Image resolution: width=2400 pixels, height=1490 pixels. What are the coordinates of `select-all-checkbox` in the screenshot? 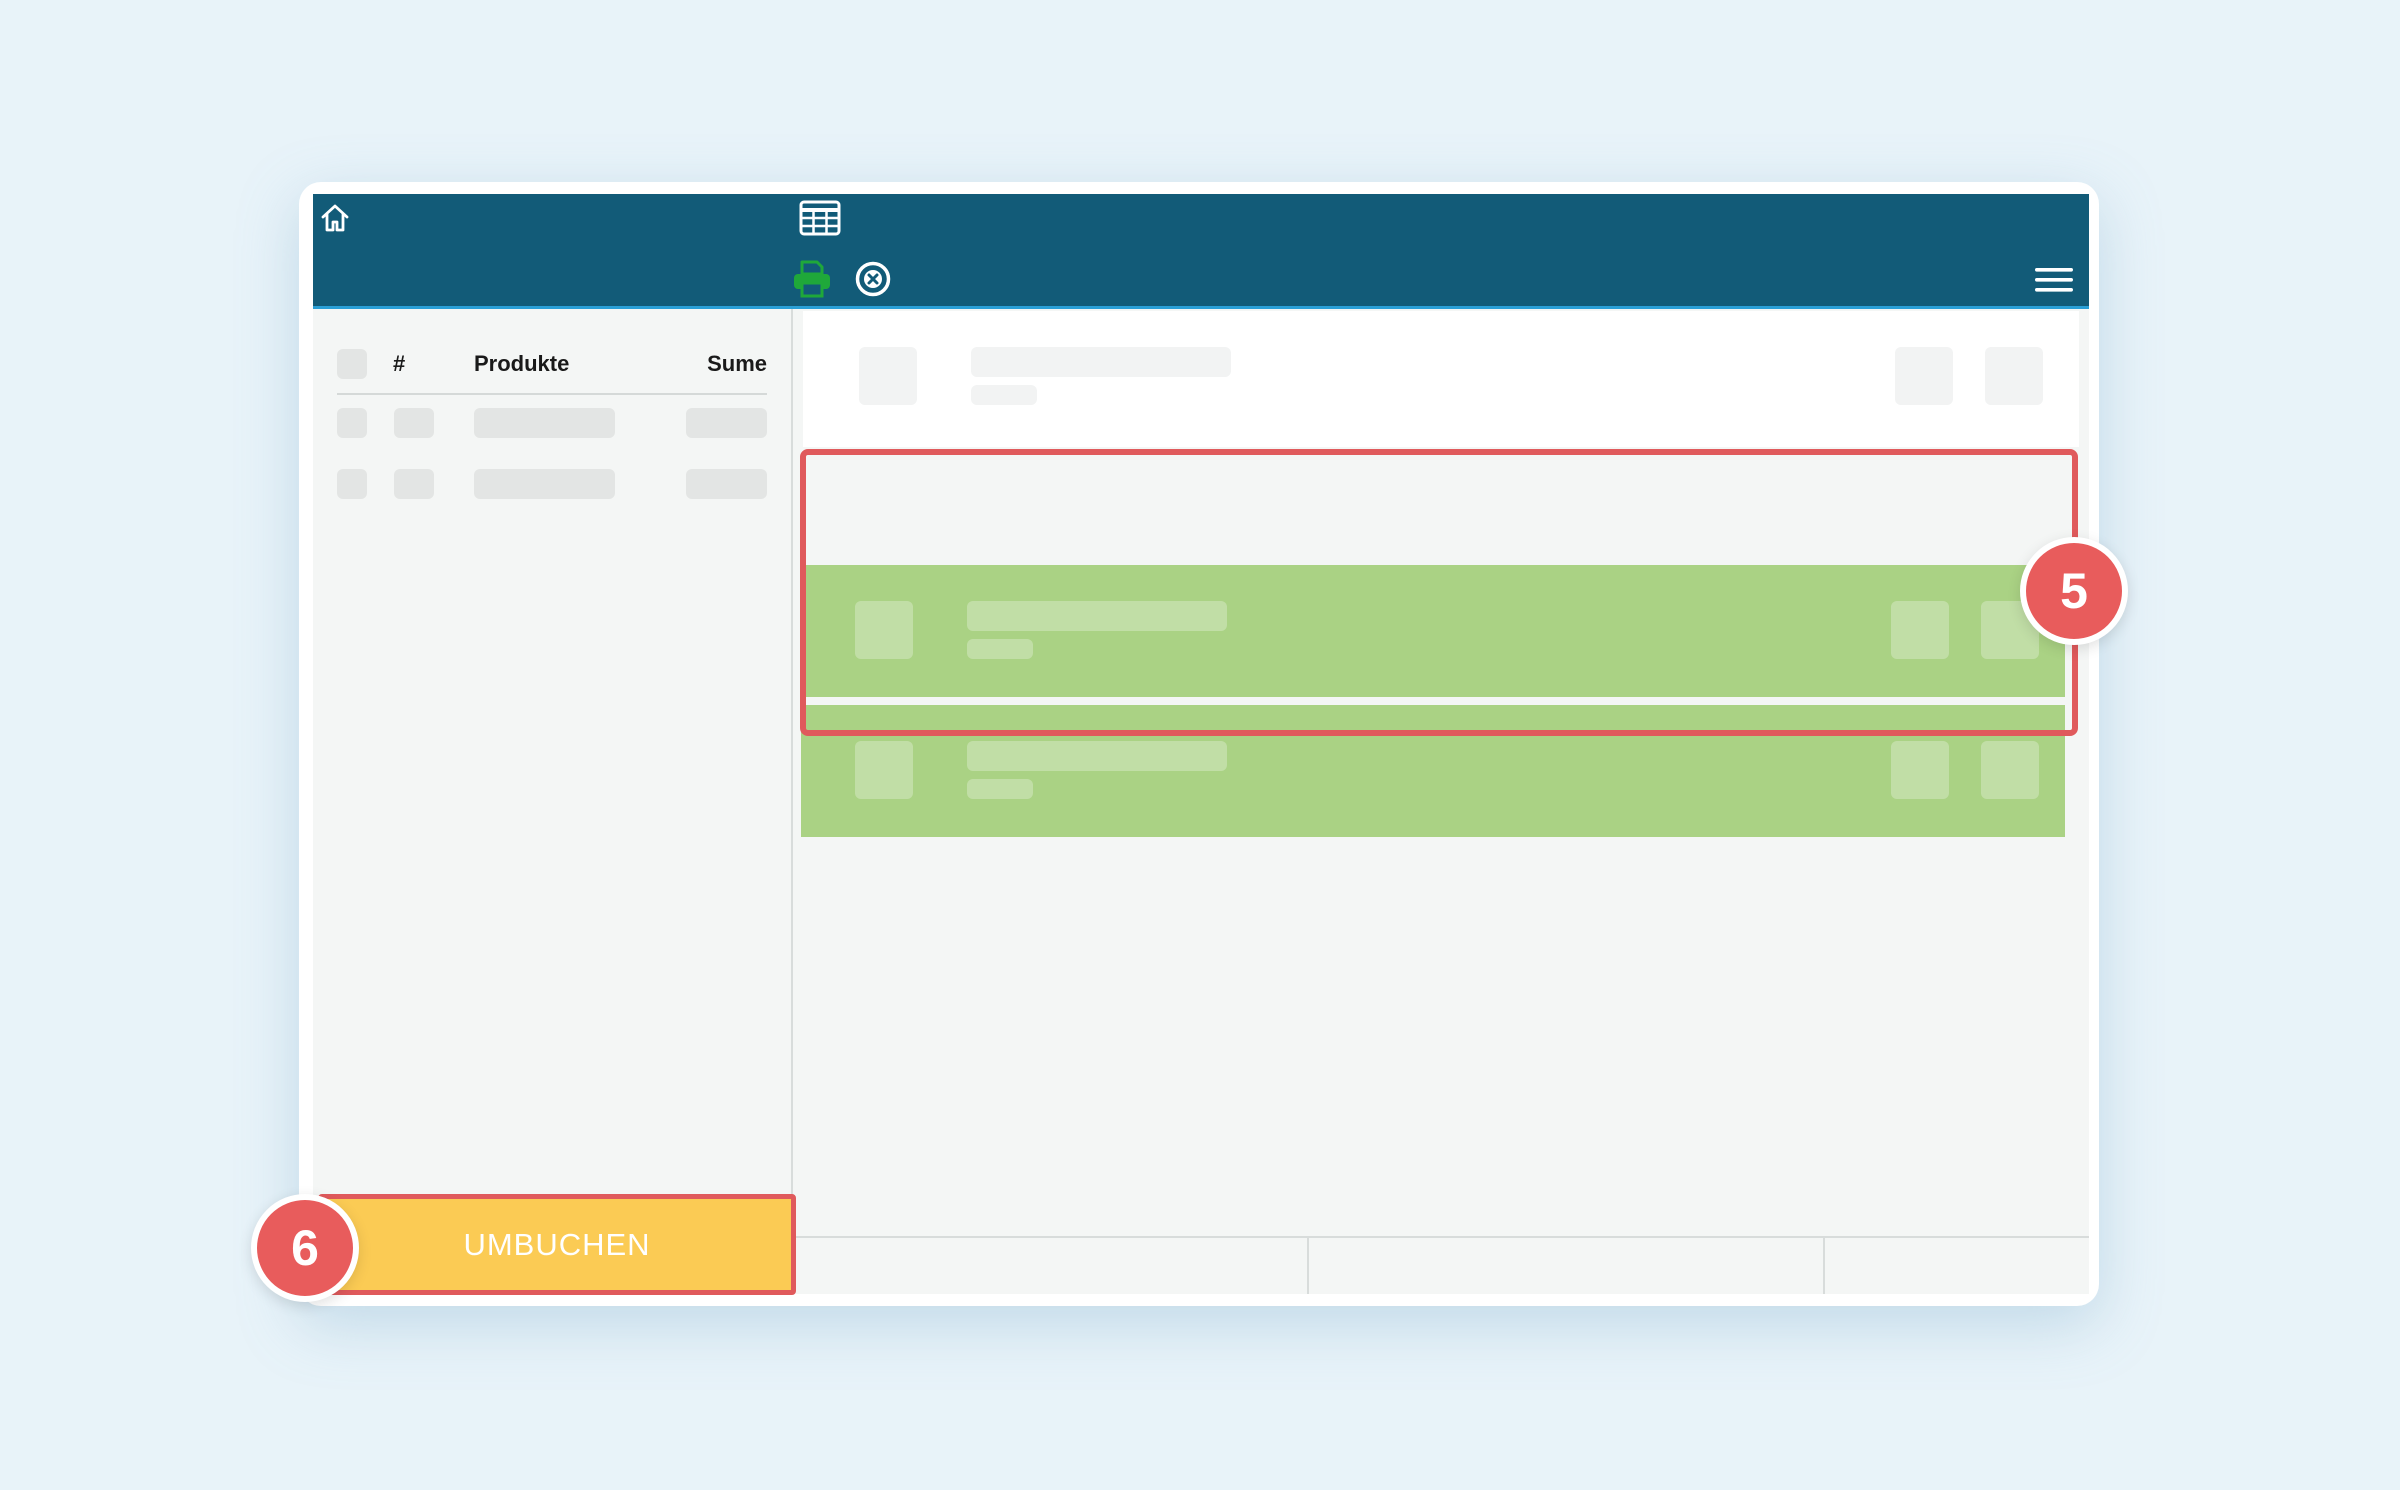 It's located at (352, 364).